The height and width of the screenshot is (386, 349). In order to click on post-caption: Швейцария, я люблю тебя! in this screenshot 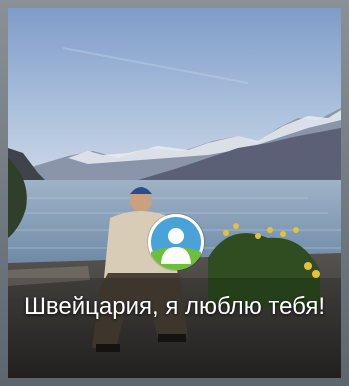, I will do `click(174, 306)`.